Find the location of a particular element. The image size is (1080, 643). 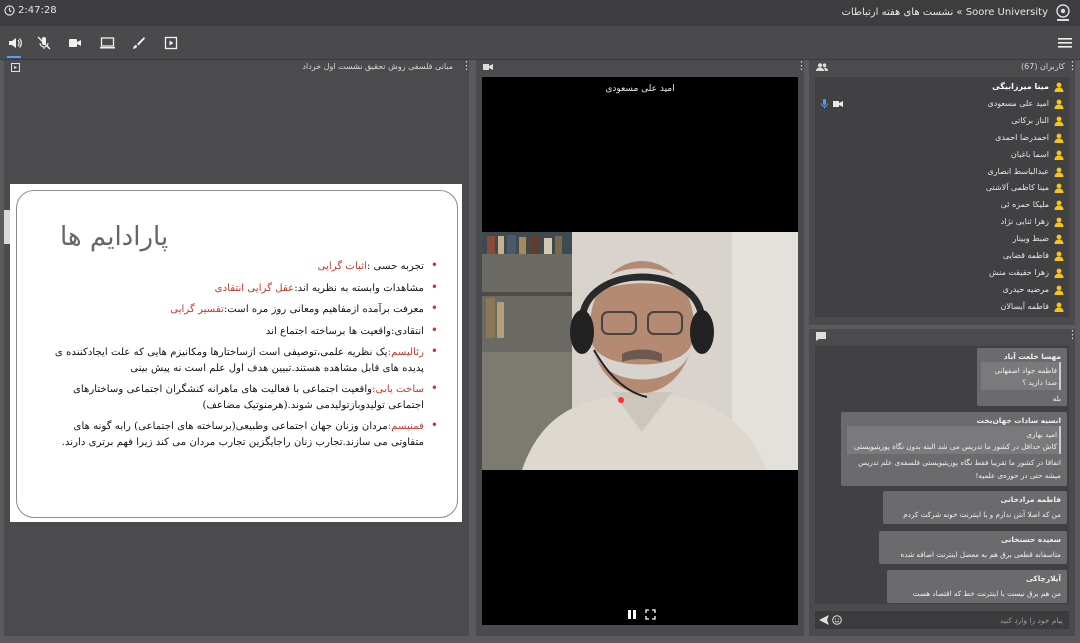

user-name: عبدالباسط انصاری is located at coordinates (1018, 171).